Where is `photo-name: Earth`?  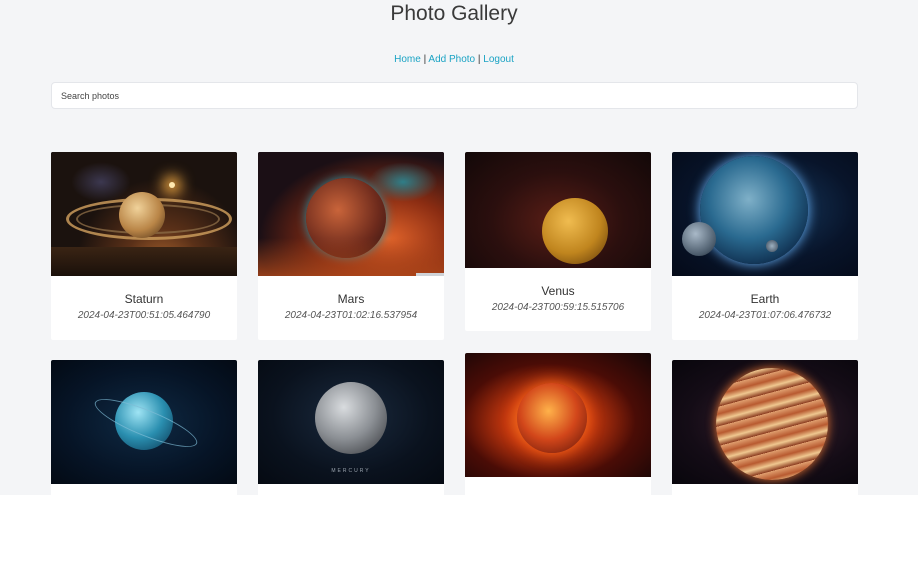
photo-name: Earth is located at coordinates (765, 299).